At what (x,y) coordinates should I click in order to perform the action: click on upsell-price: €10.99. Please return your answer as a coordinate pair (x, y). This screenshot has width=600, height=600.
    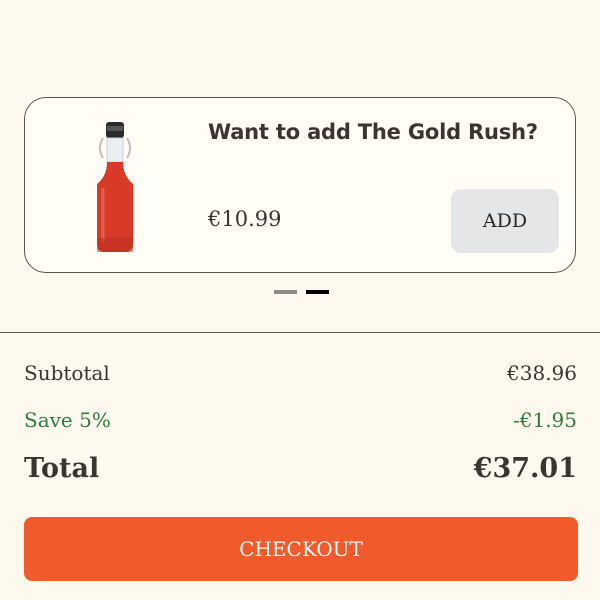
    Looking at the image, I should click on (245, 219).